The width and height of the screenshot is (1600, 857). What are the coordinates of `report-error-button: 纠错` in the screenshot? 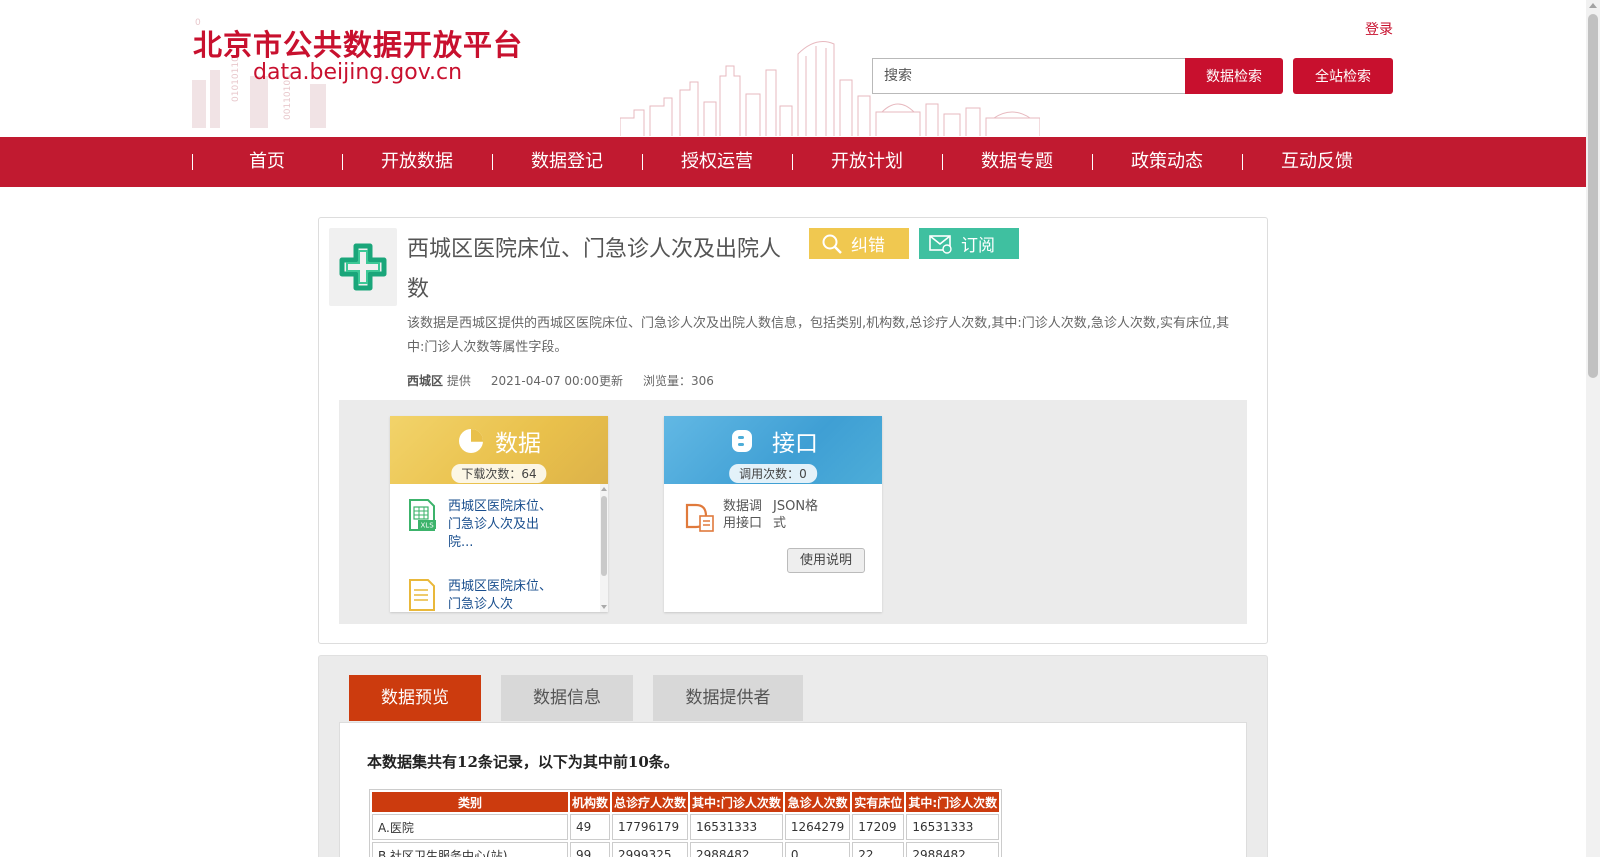 It's located at (859, 243).